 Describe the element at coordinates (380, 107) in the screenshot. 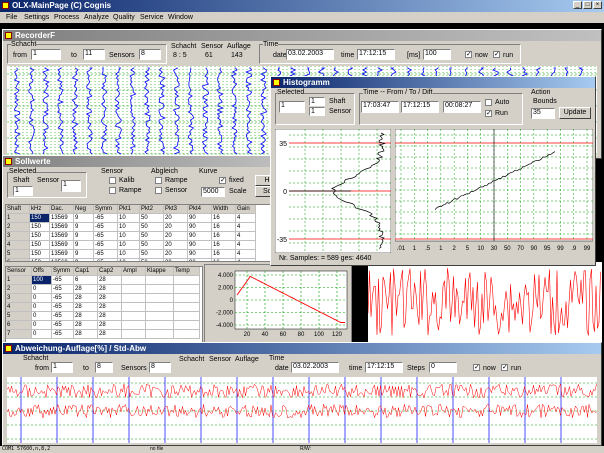

I see `histogramm-from-field: 17:03:47` at that location.